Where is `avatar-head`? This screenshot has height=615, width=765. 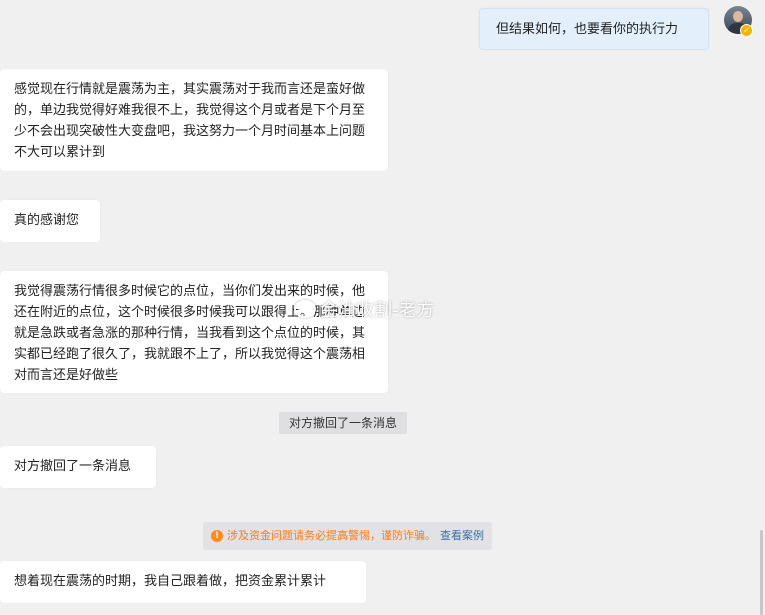
avatar-head is located at coordinates (738, 16).